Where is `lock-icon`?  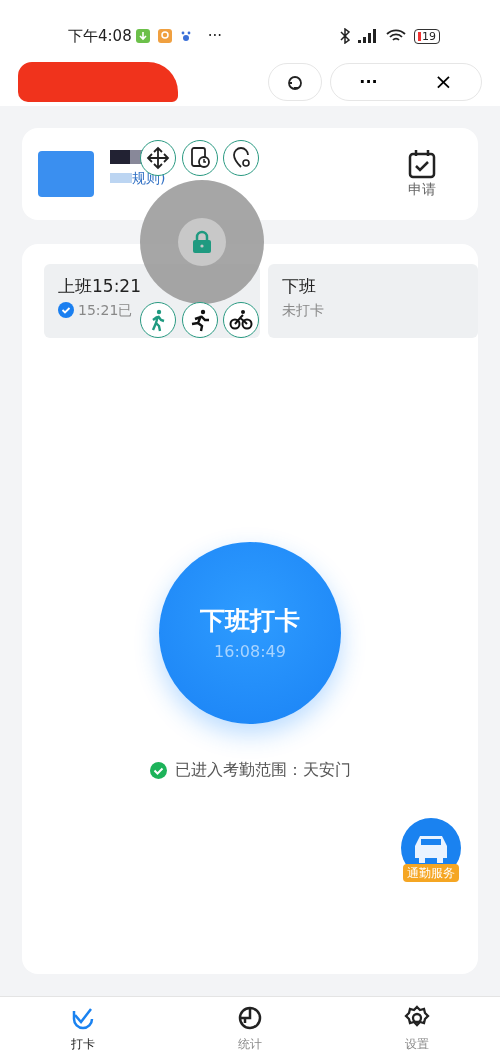 lock-icon is located at coordinates (202, 242).